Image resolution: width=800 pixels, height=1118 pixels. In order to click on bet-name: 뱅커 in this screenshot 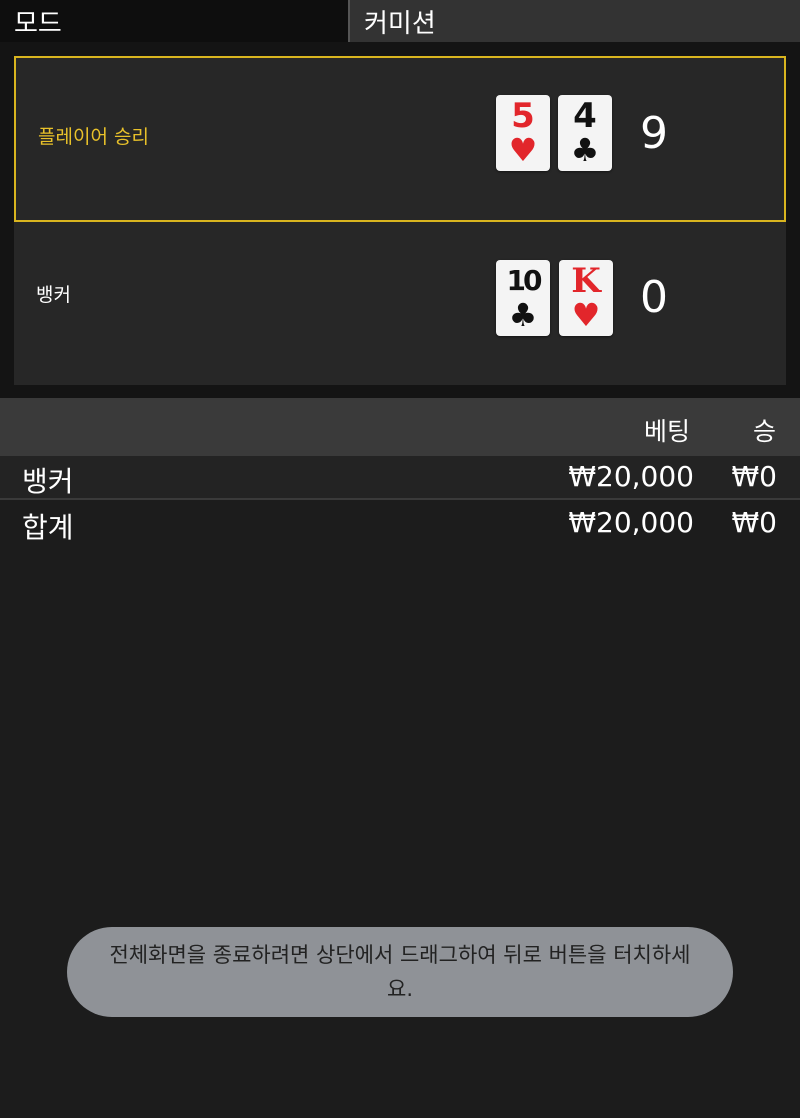, I will do `click(48, 481)`.